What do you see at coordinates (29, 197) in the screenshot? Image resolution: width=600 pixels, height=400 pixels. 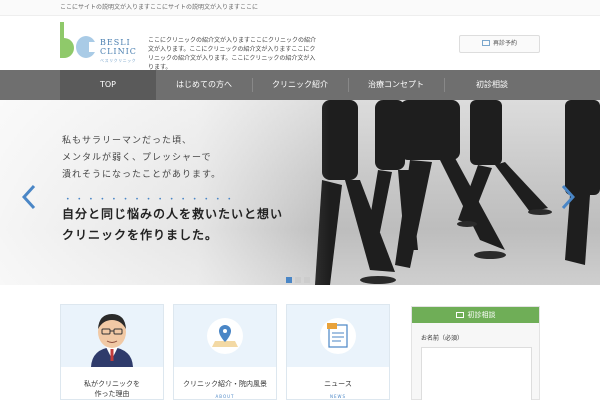 I see `chevron-left-icon` at bounding box center [29, 197].